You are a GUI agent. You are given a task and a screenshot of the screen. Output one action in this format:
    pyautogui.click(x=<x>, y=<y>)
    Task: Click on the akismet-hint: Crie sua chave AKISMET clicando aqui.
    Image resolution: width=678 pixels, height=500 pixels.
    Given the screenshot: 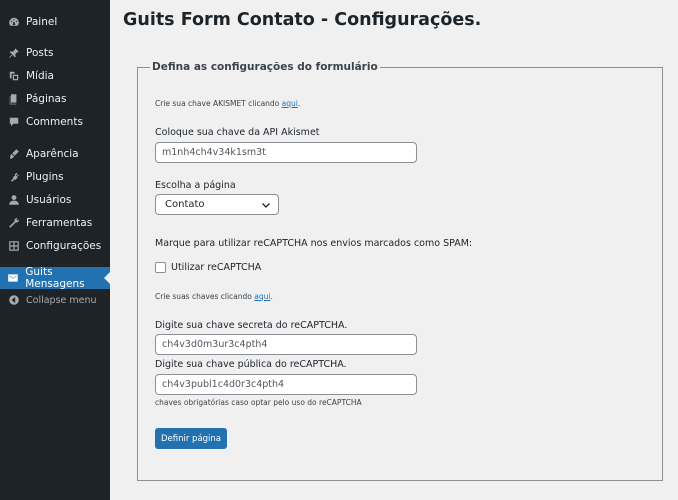 What is the action you would take?
    pyautogui.click(x=227, y=103)
    